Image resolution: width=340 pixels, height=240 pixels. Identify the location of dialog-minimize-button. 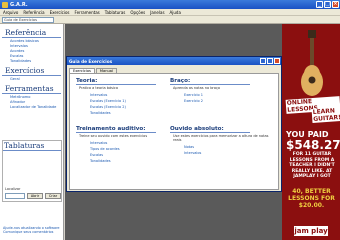
(263, 61).